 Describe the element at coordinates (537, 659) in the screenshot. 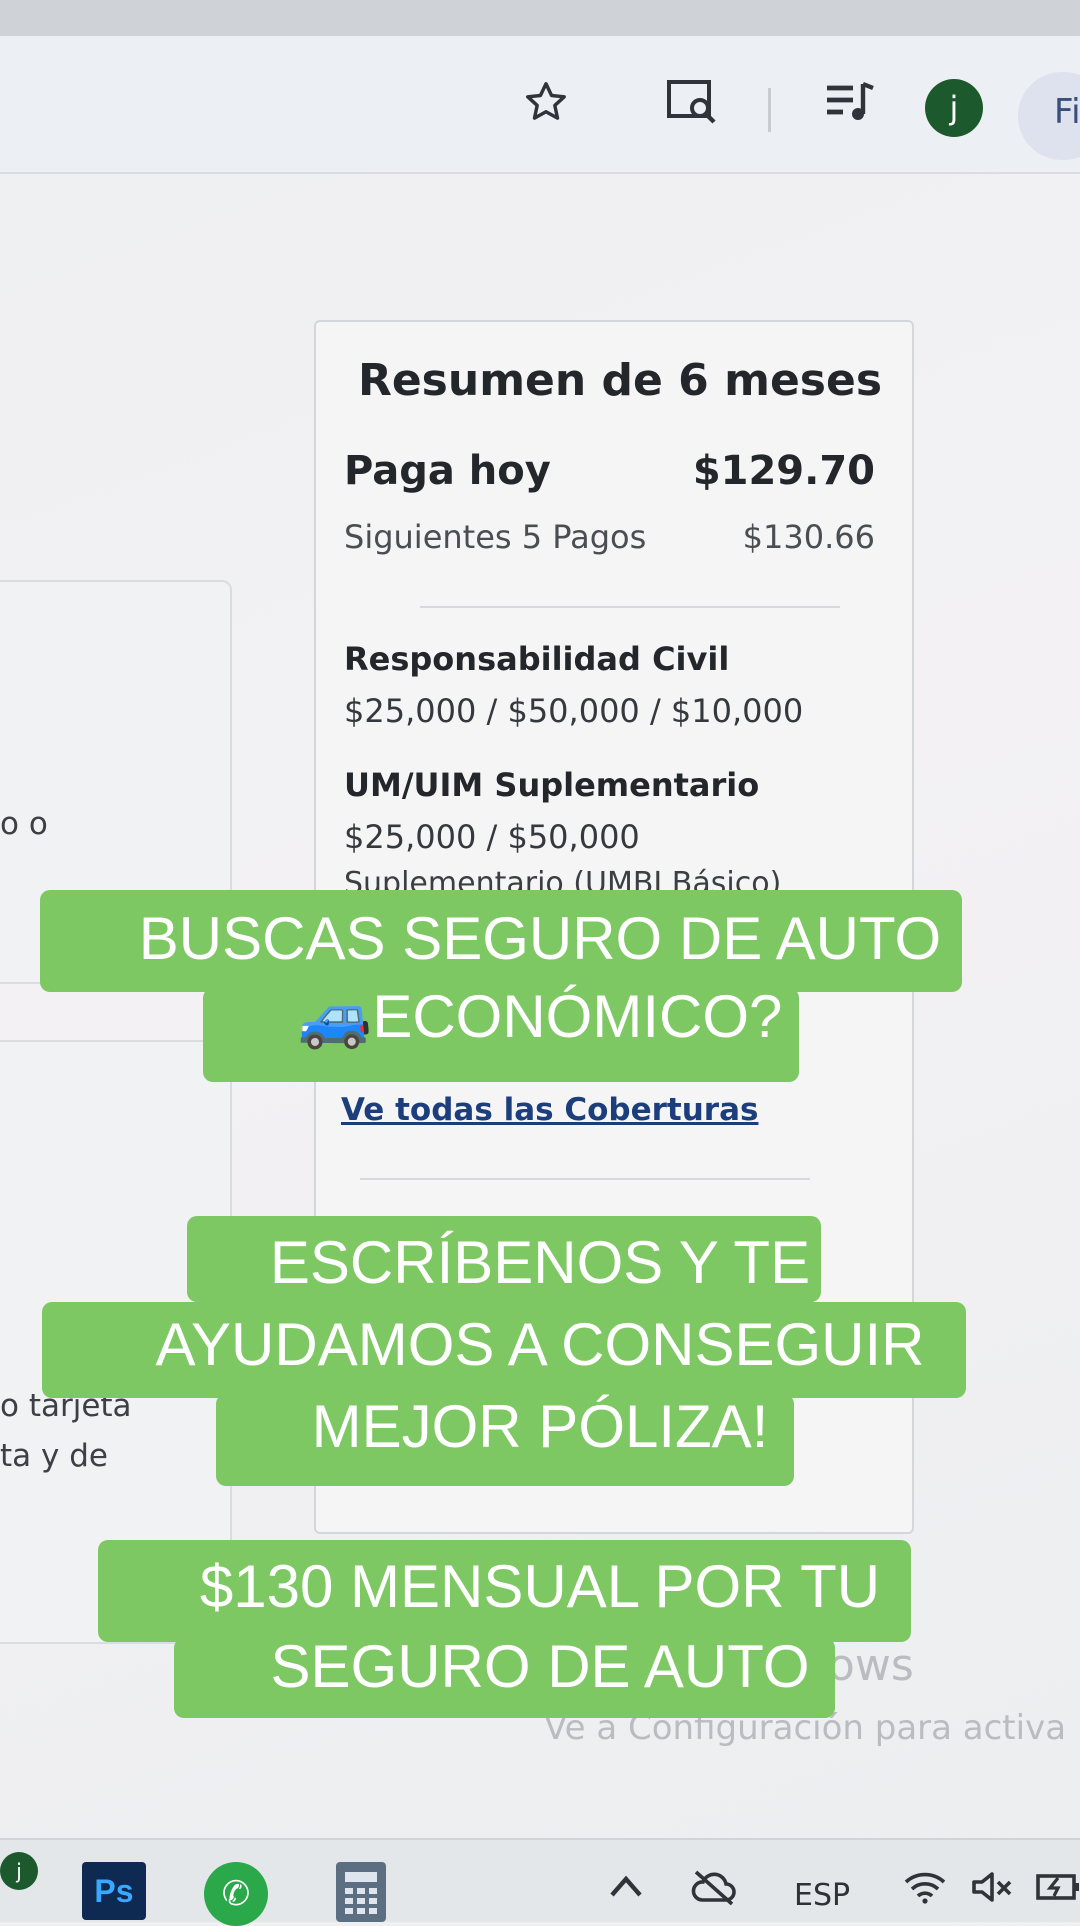

I see `coverage-title: Responsabilidad Civil` at that location.